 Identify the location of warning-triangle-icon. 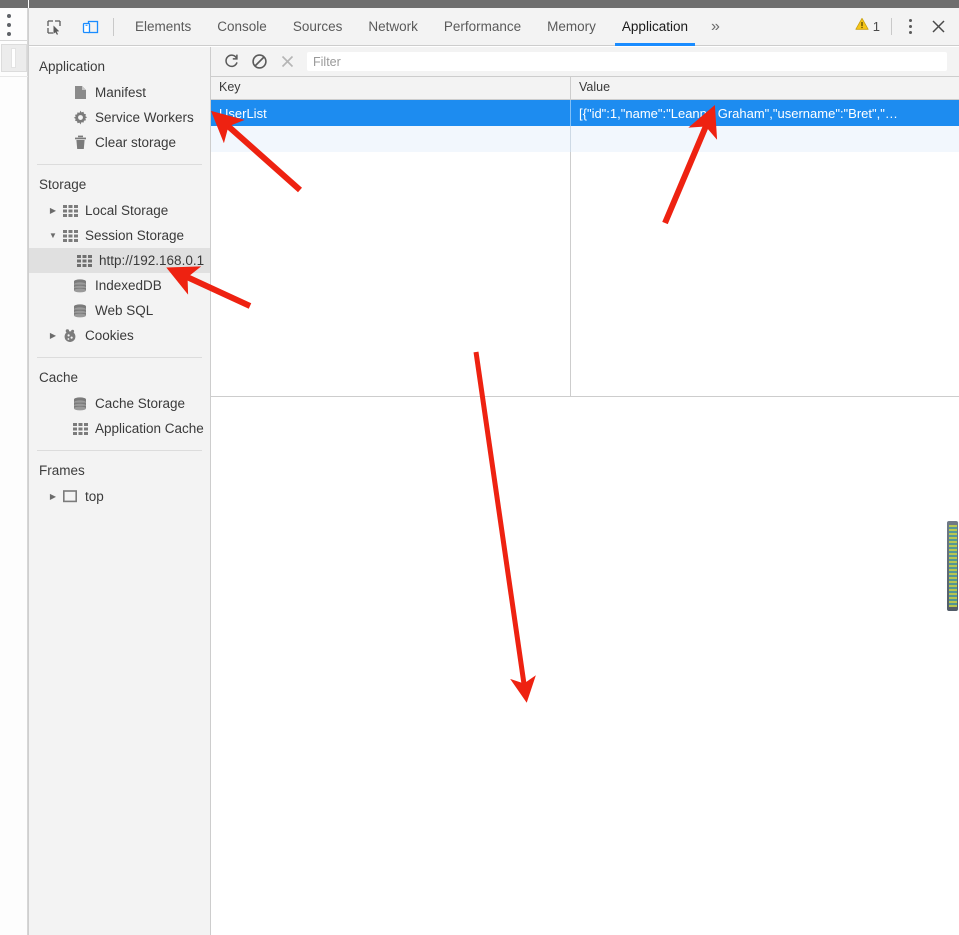
(862, 26).